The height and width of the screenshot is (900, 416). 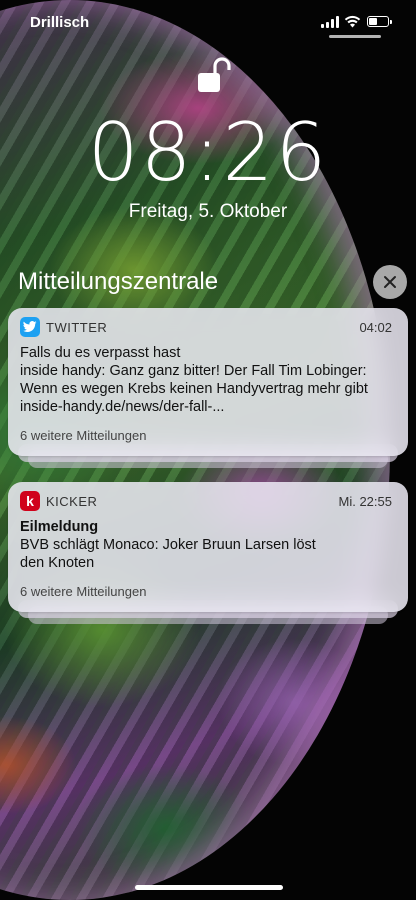 I want to click on kicker-k-icon: k, so click(x=30, y=501).